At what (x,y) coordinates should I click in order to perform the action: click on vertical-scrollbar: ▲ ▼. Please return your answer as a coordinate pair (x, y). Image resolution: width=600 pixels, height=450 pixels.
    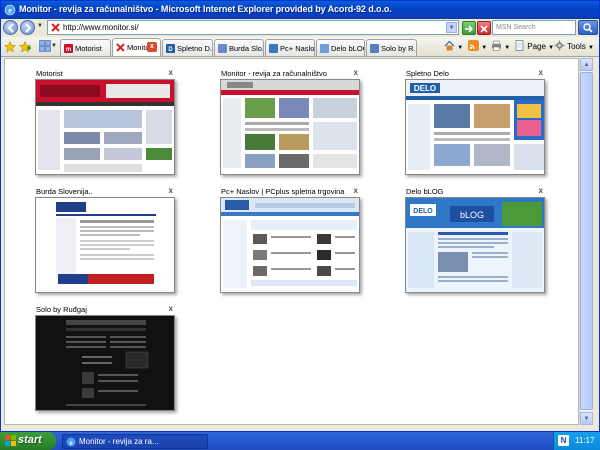
    Looking at the image, I should click on (586, 241).